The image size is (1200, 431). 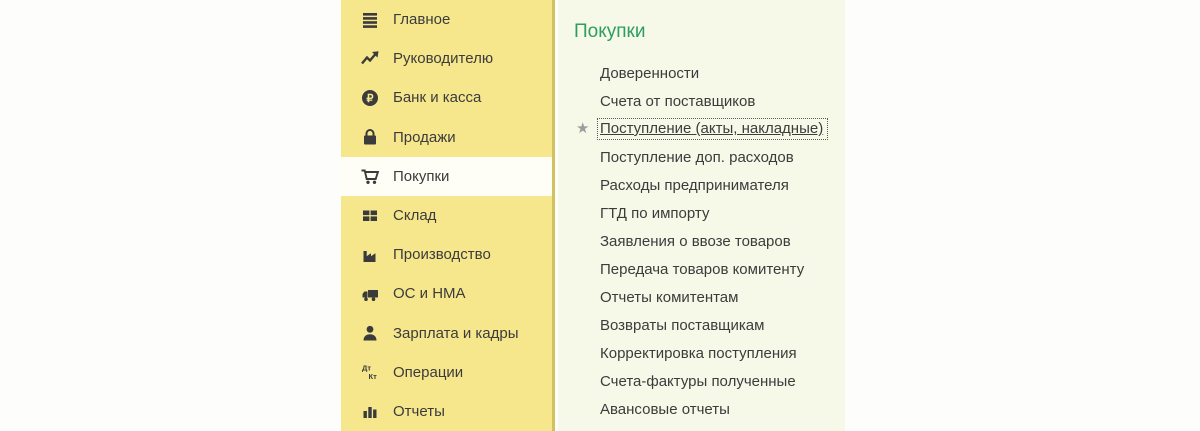 I want to click on bar-chart-icon, so click(x=370, y=411).